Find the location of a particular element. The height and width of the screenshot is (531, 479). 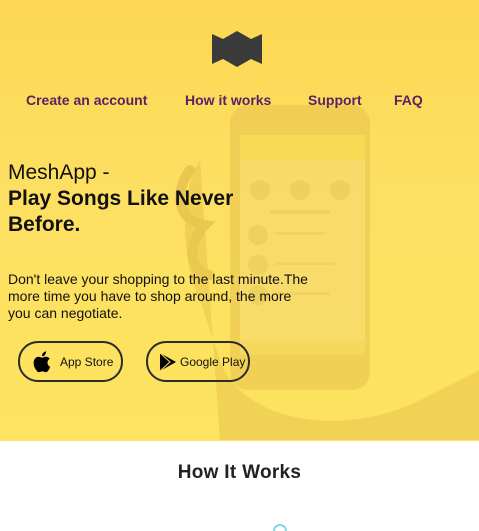

google-play-button: Google Play is located at coordinates (198, 361).